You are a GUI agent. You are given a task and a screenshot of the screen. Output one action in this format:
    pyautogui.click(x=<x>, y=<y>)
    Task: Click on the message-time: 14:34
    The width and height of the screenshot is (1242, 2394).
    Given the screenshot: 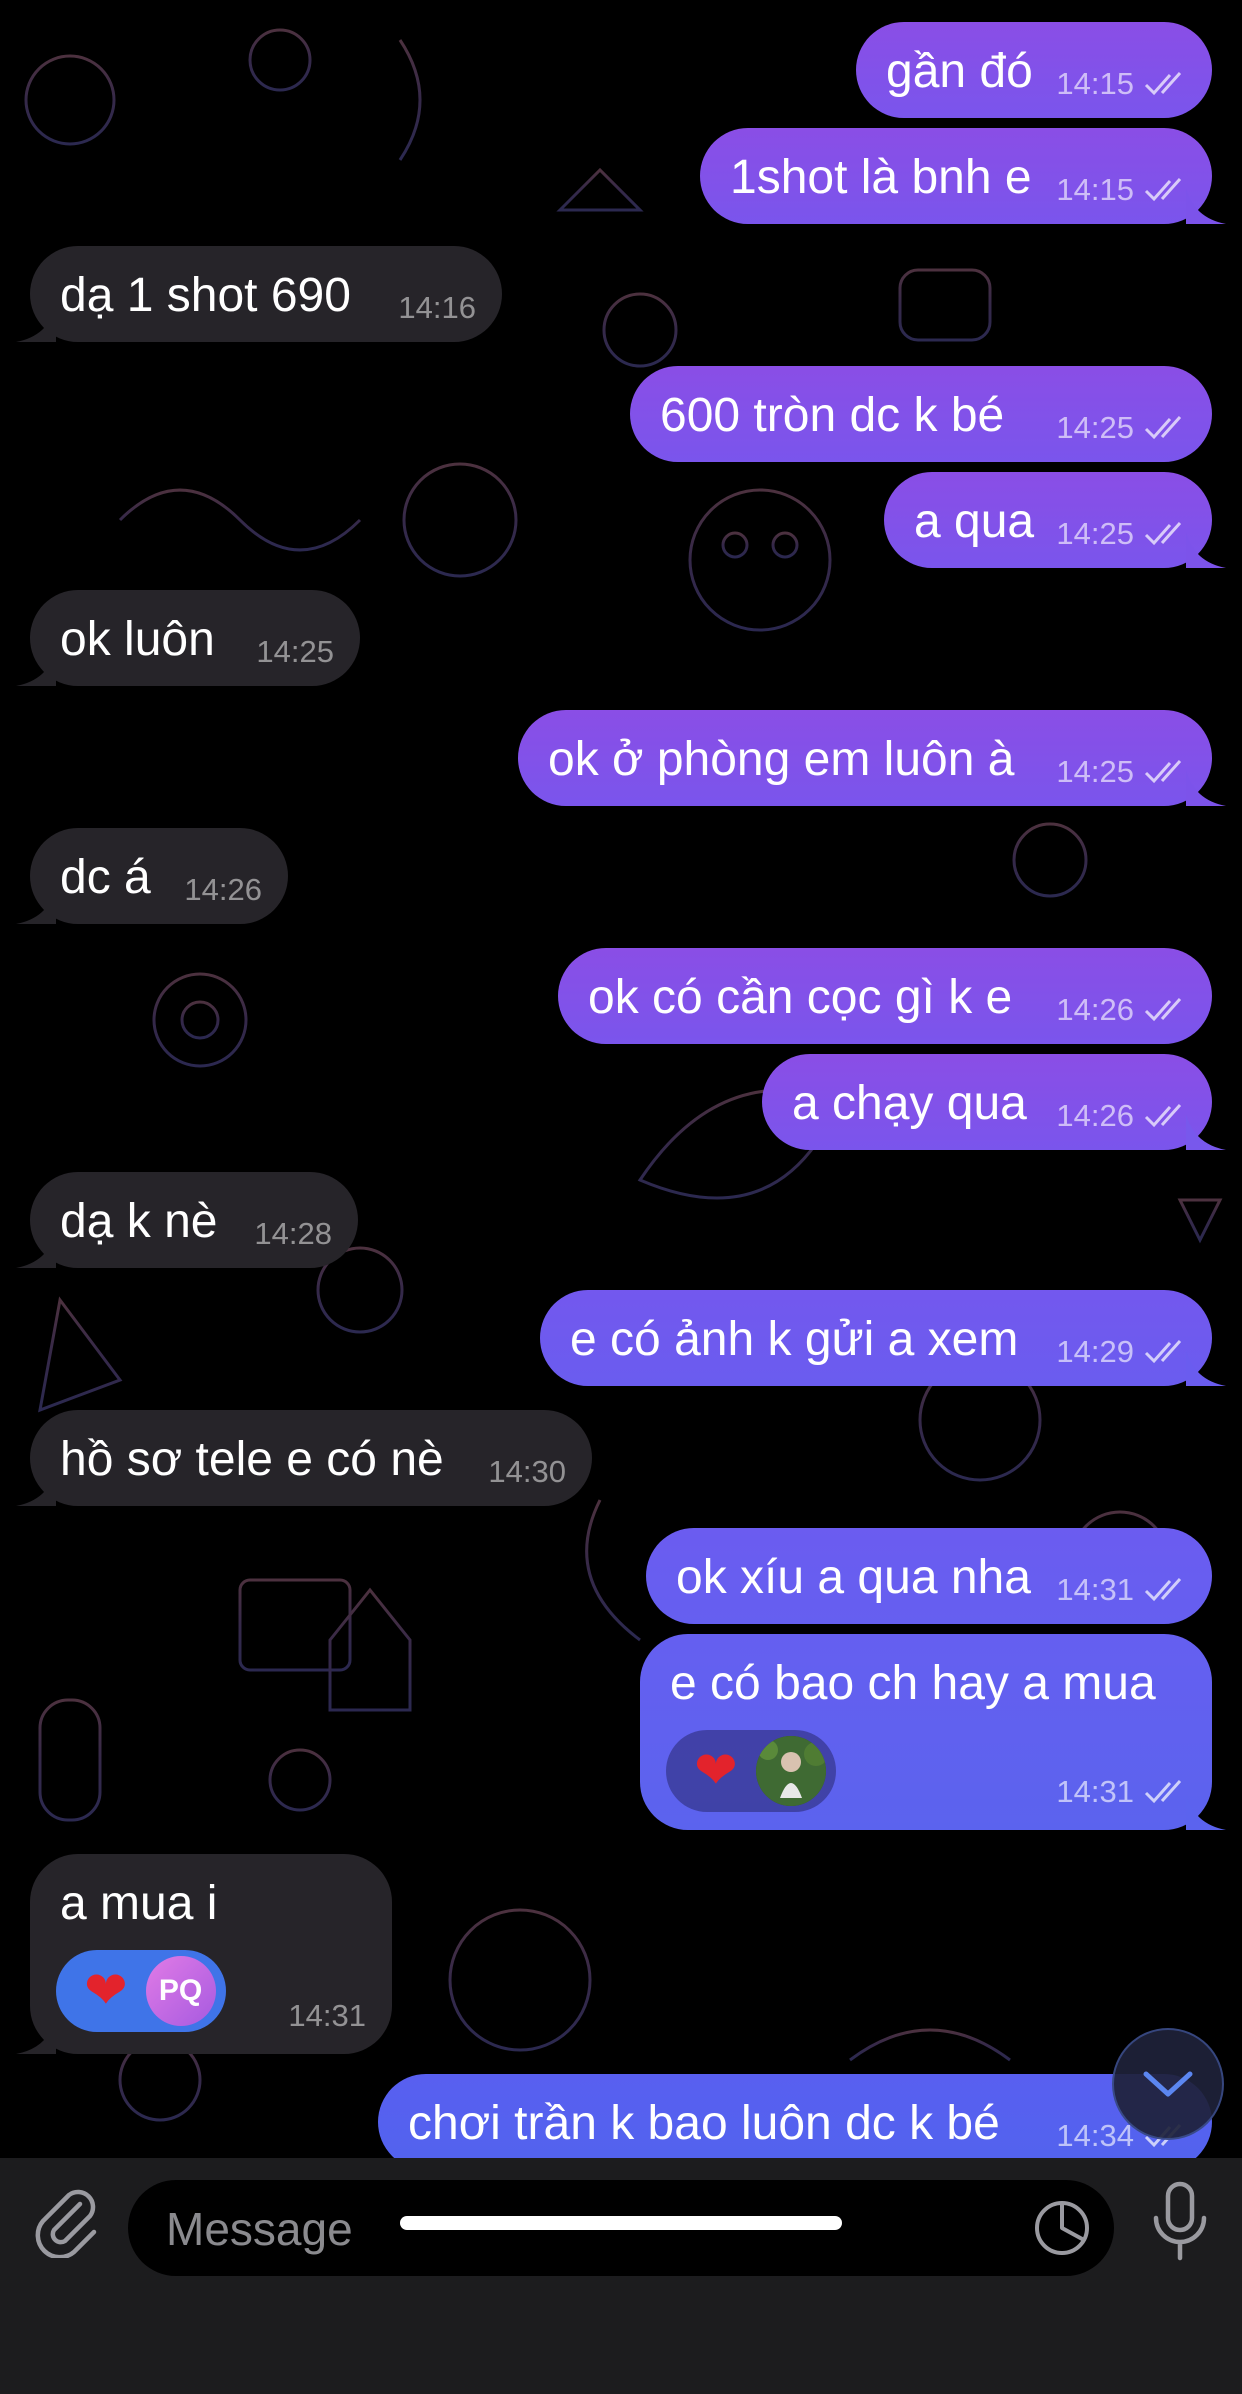 What is the action you would take?
    pyautogui.click(x=1095, y=2135)
    